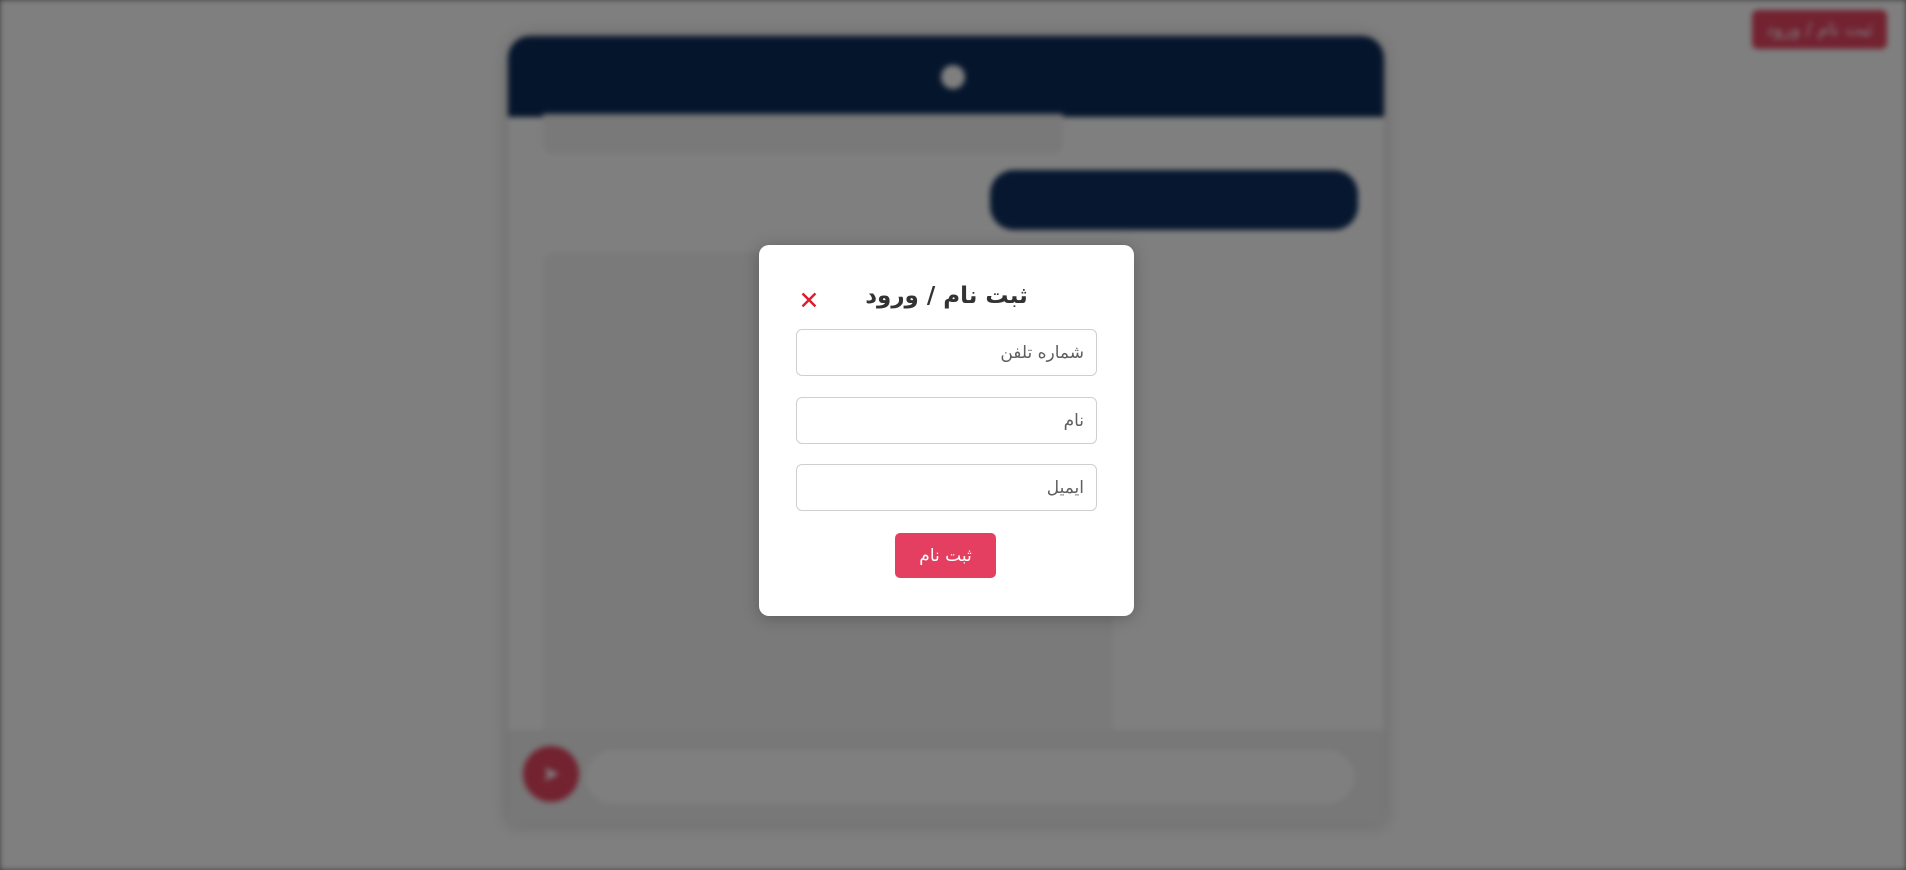 This screenshot has height=870, width=1906. I want to click on close-button: ✕, so click(809, 301).